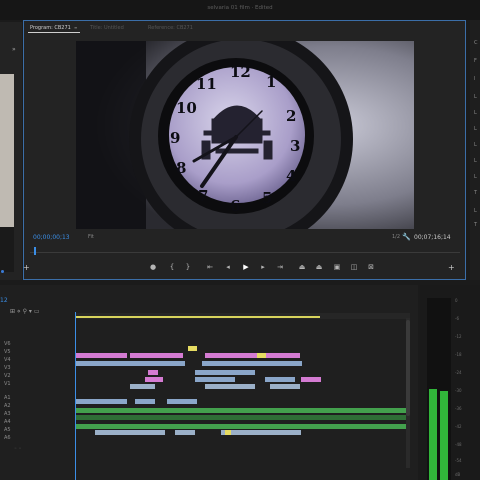  What do you see at coordinates (458, 336) in the screenshot?
I see `meter-scale-label: -12` at bounding box center [458, 336].